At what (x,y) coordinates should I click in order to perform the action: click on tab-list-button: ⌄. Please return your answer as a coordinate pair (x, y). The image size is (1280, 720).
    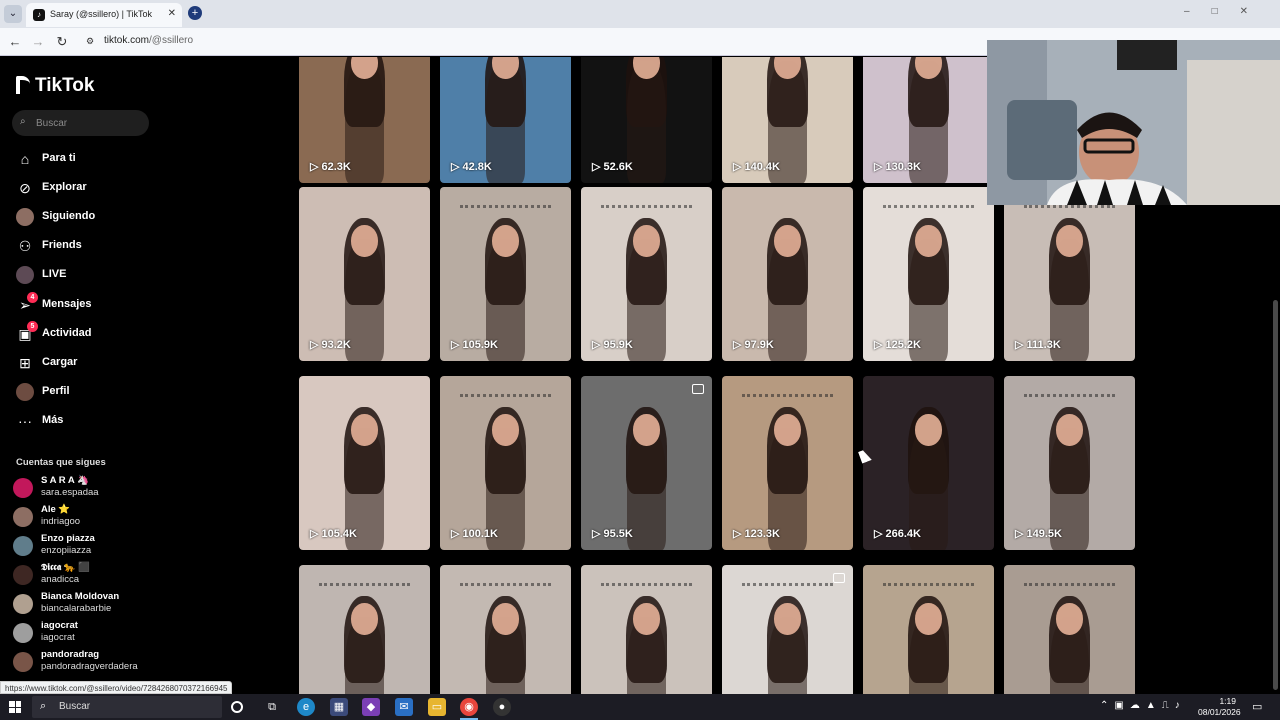
    Looking at the image, I should click on (13, 14).